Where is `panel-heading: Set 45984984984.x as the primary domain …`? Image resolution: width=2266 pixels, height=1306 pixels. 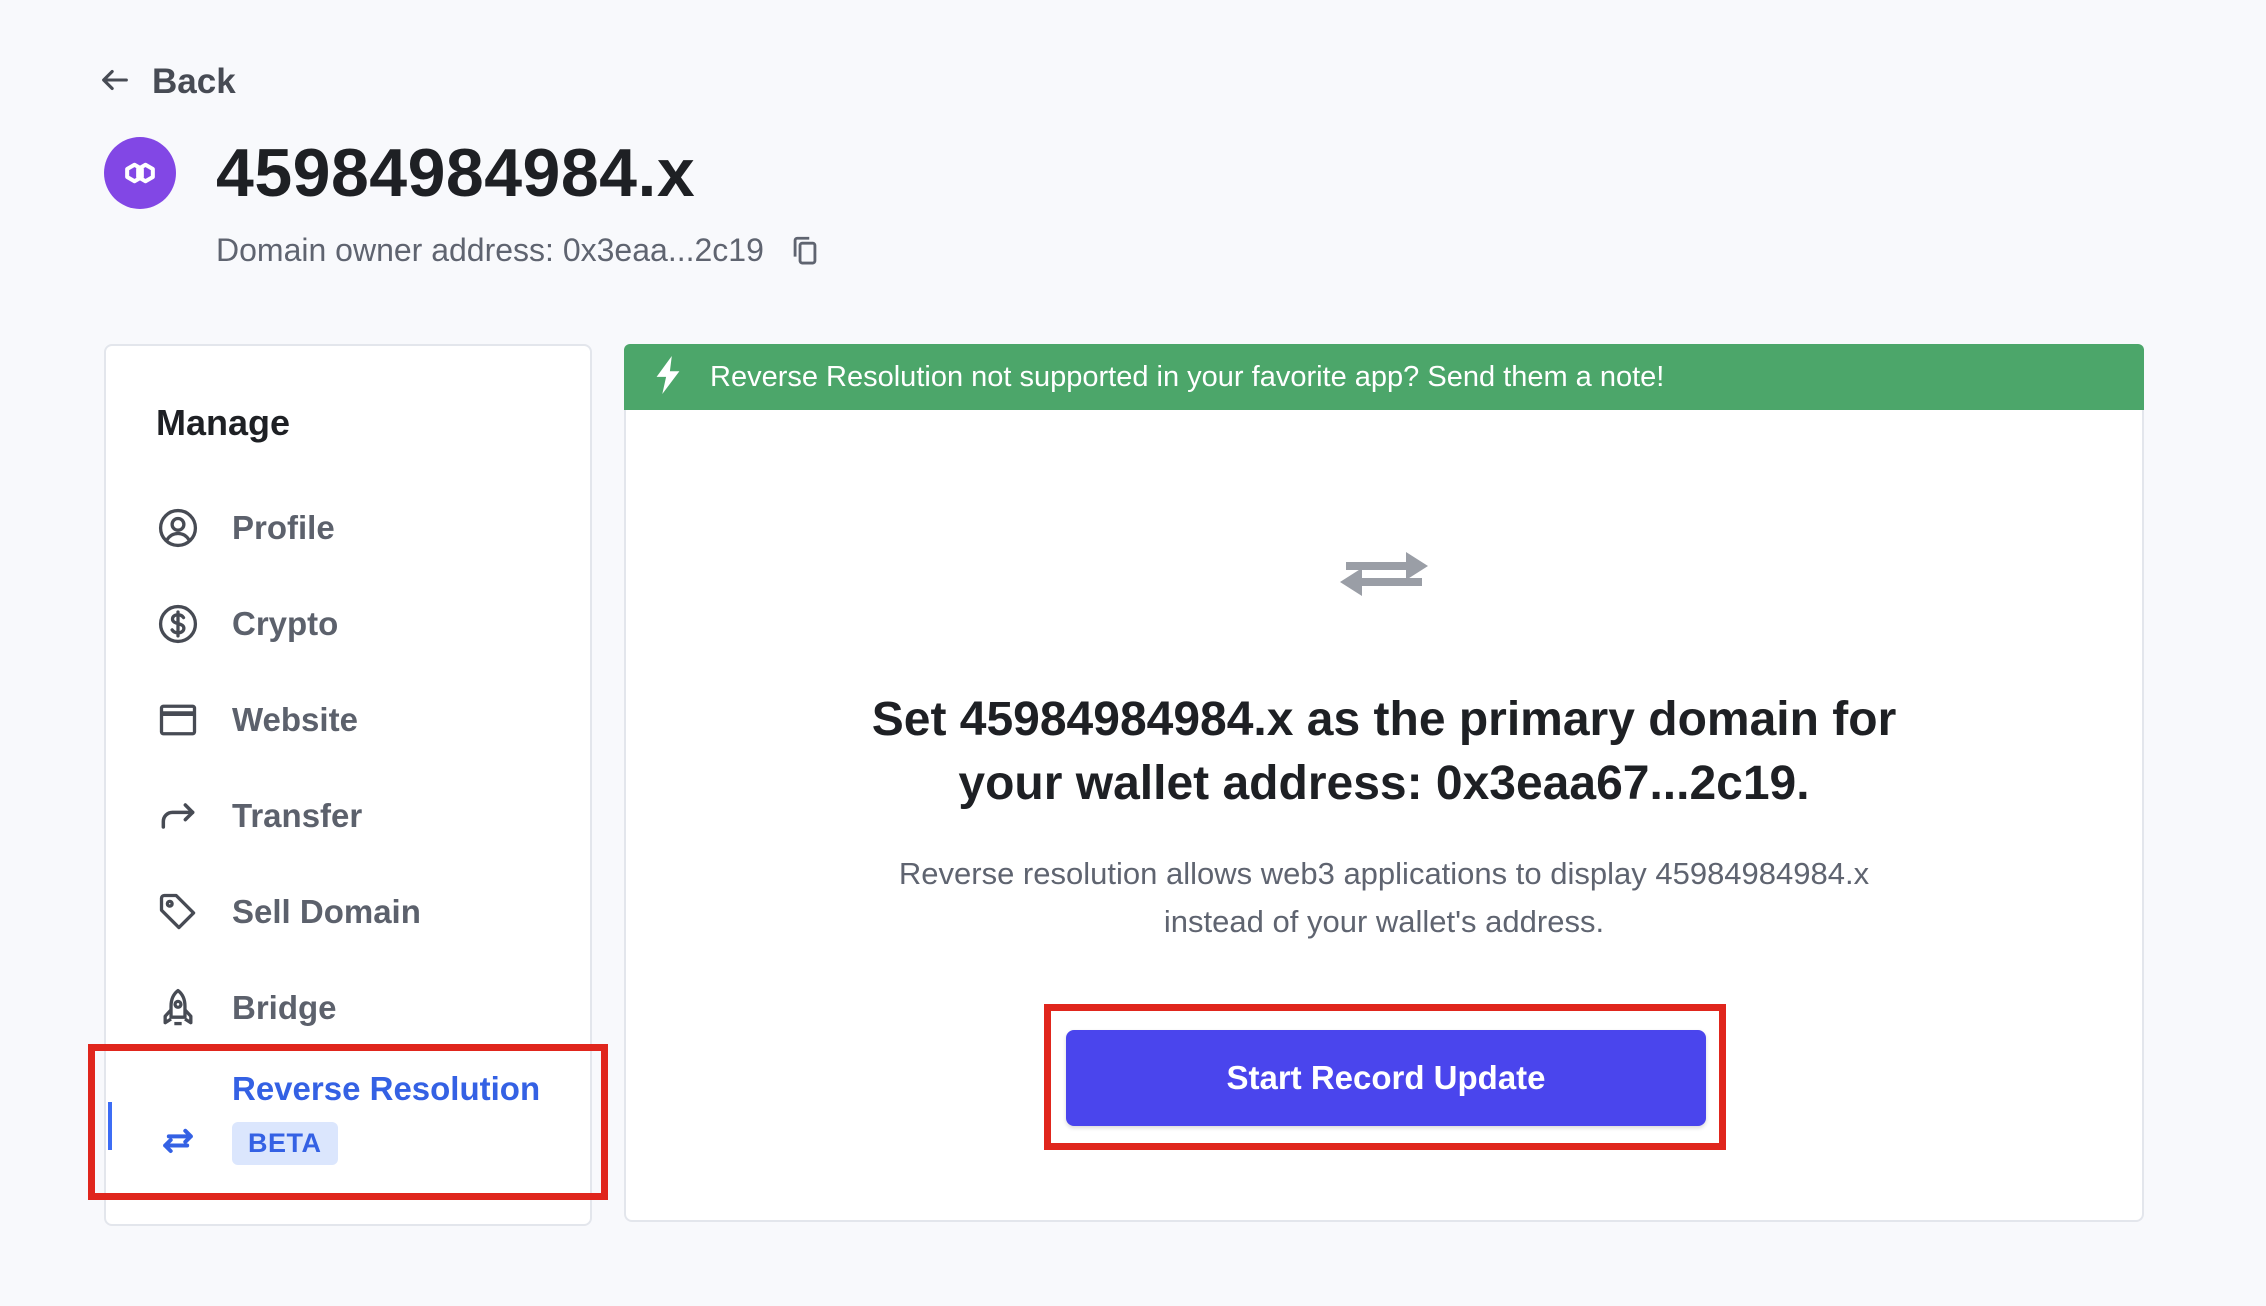
panel-heading: Set 45984984984.x as the primary domain … is located at coordinates (1384, 752).